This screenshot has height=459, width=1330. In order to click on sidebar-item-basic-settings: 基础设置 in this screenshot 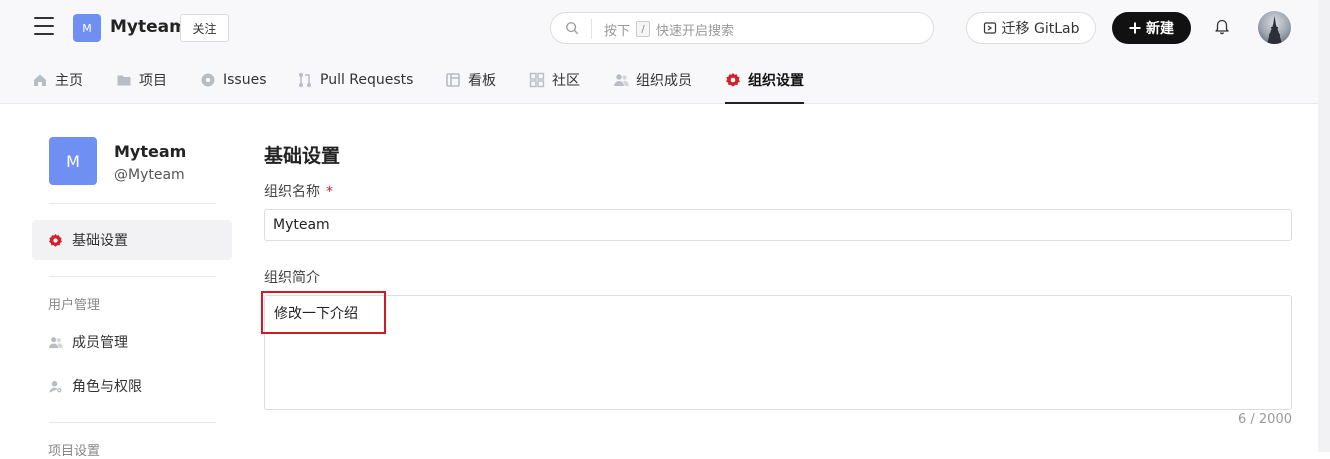, I will do `click(132, 240)`.